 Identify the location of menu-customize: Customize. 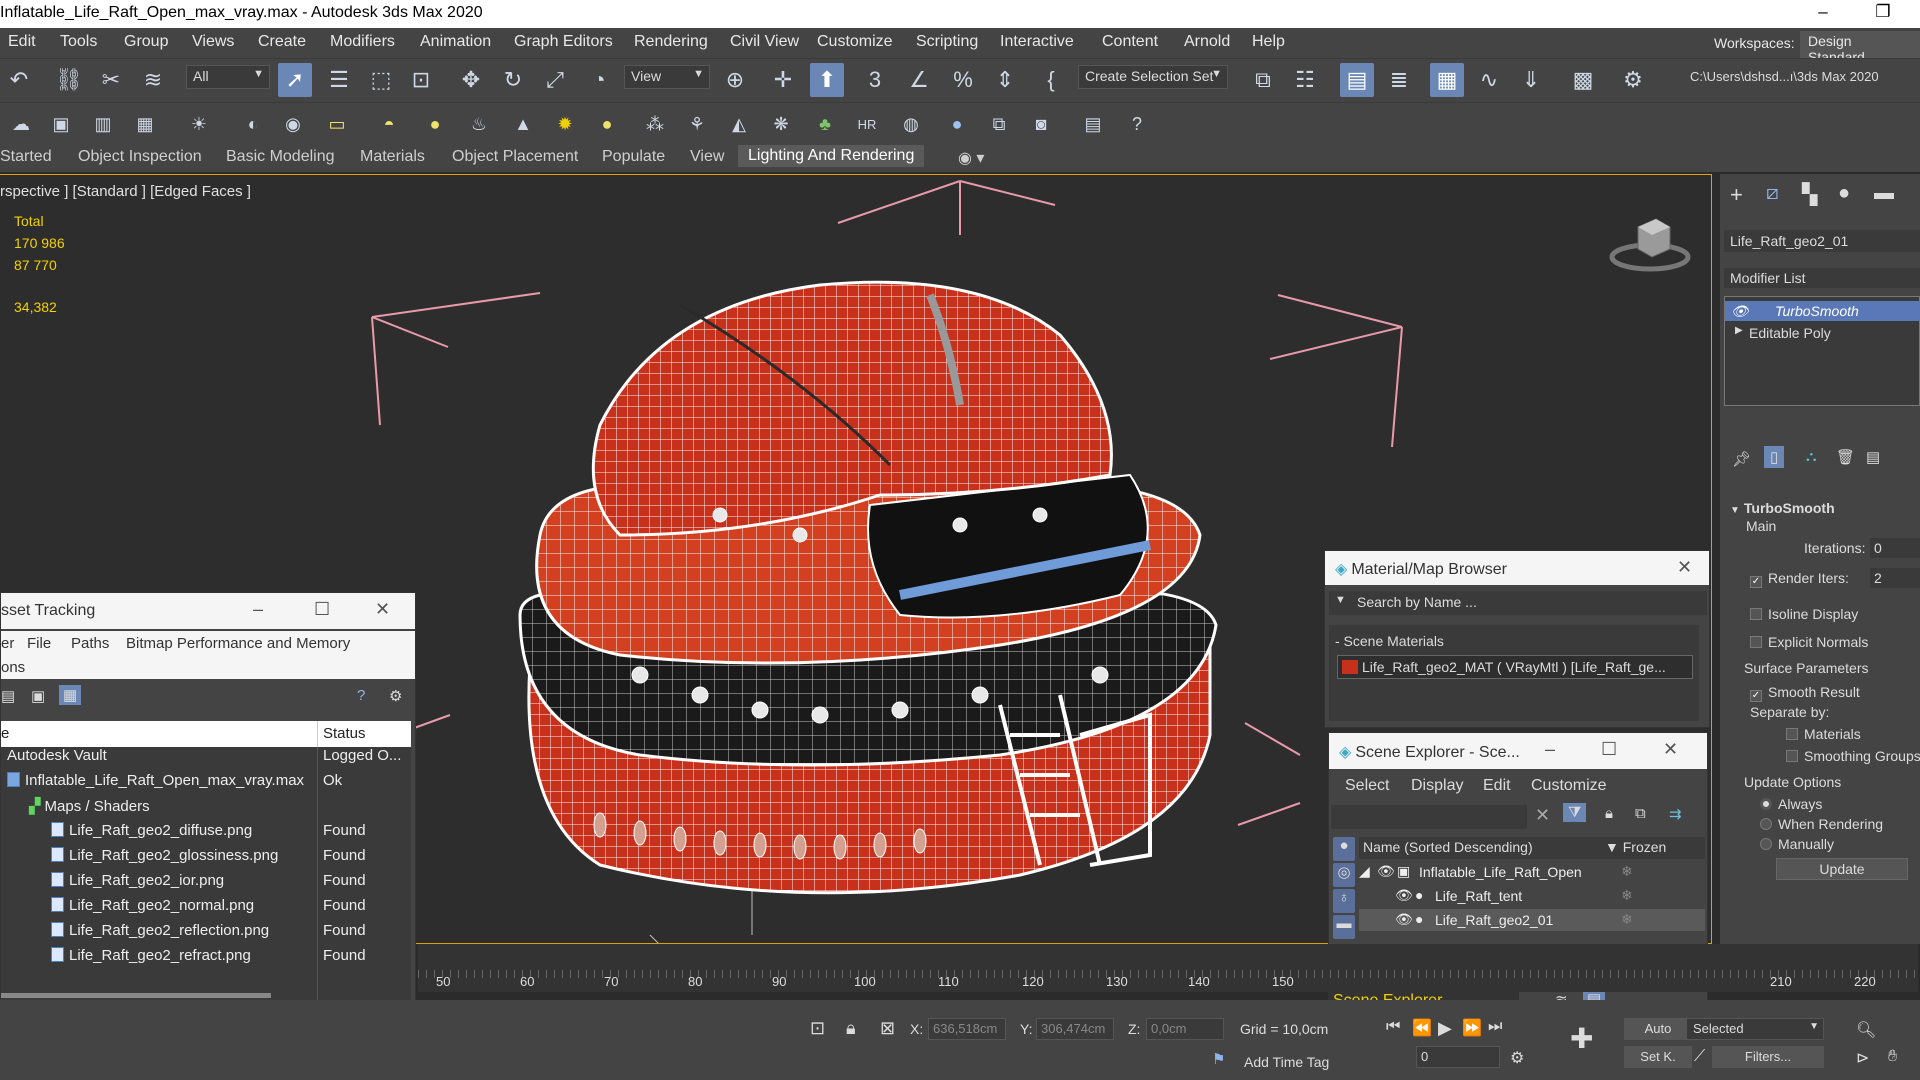
(1569, 786).